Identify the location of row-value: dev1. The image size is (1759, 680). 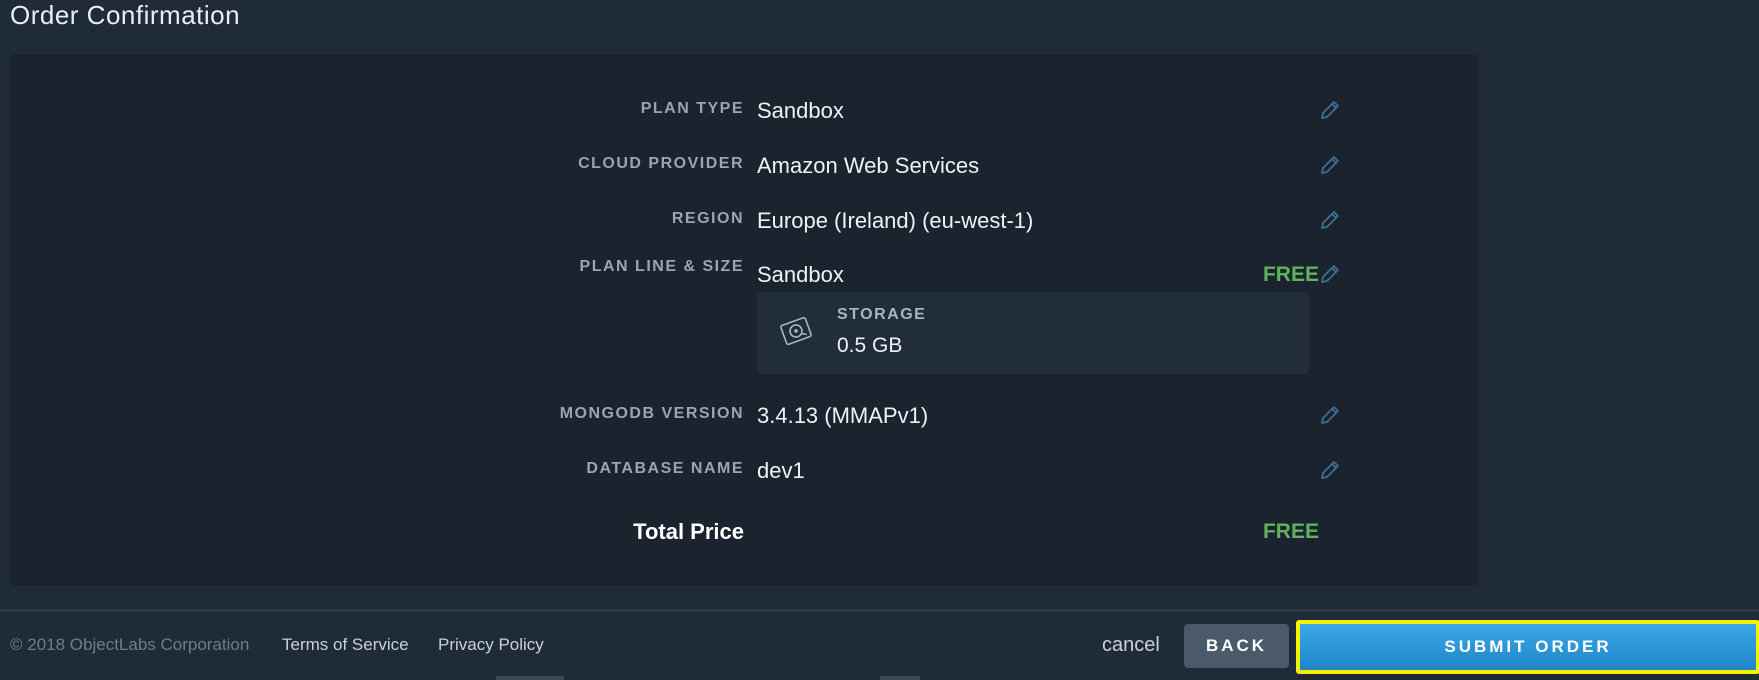
(781, 470).